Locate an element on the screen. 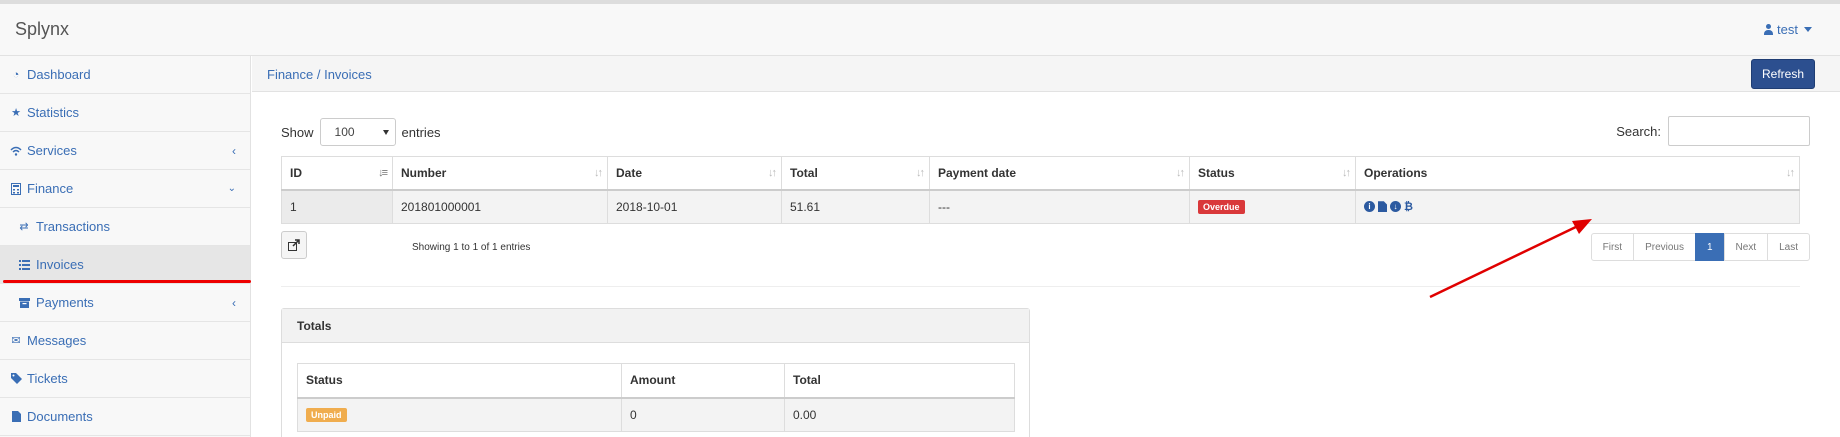 The height and width of the screenshot is (437, 1840). export-button is located at coordinates (294, 245).